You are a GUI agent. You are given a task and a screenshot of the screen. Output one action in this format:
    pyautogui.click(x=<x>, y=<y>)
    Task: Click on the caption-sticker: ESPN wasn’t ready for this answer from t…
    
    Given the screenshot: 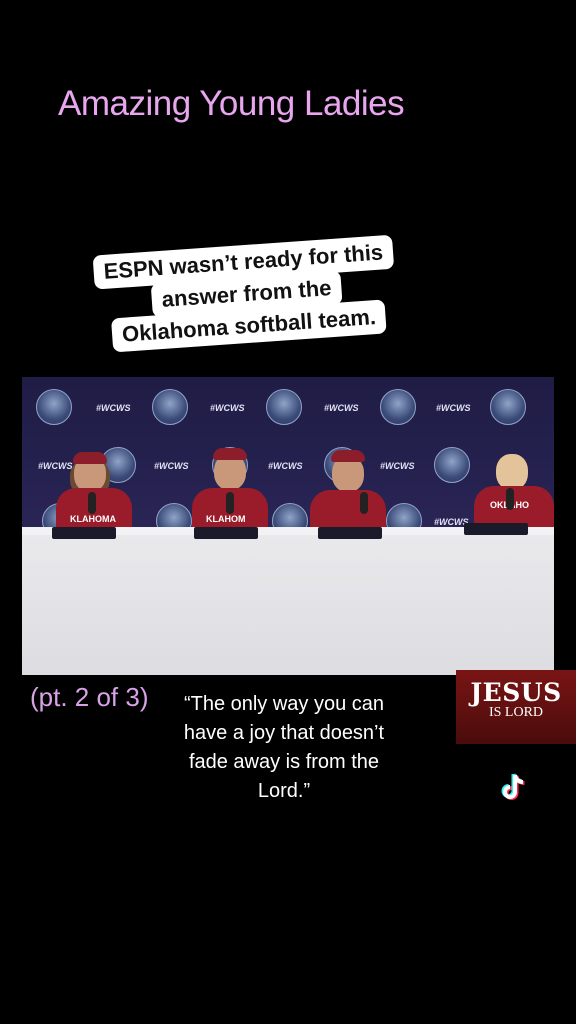 What is the action you would take?
    pyautogui.click(x=261, y=299)
    